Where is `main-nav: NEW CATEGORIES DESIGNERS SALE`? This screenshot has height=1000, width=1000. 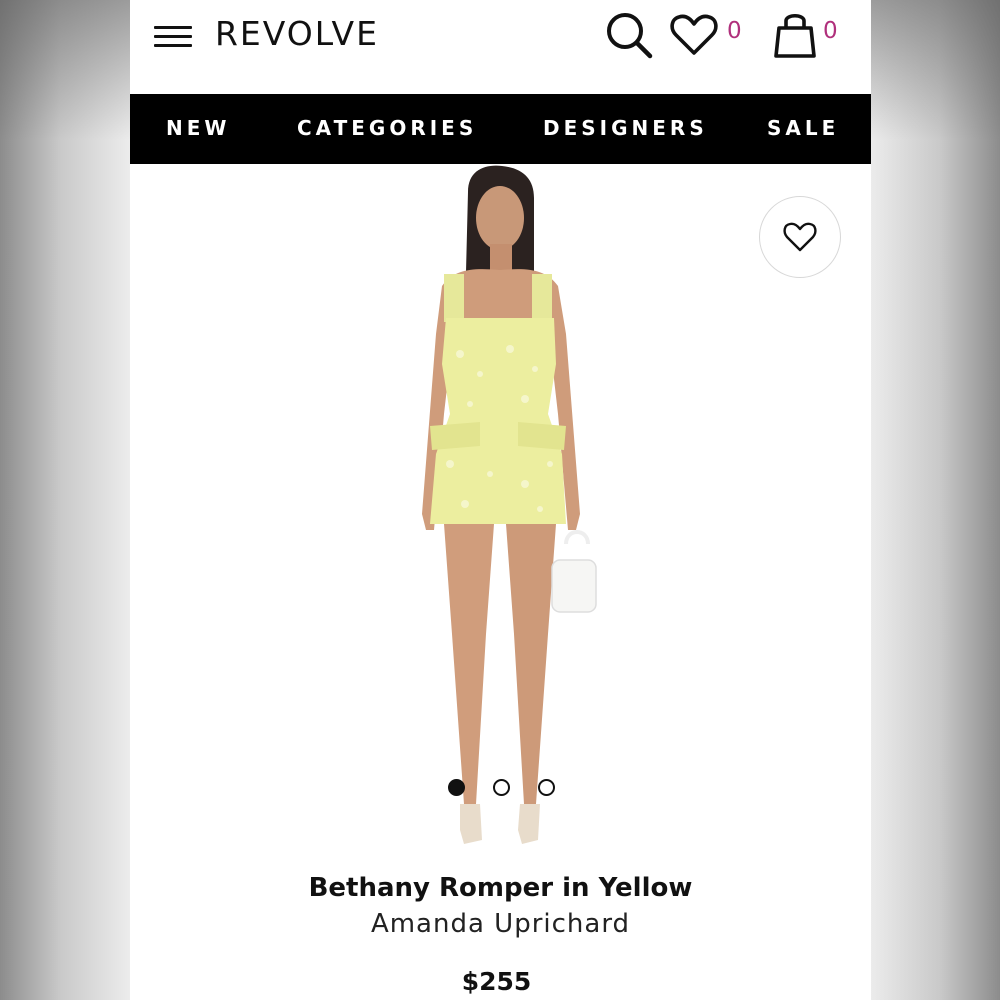
main-nav: NEW CATEGORIES DESIGNERS SALE is located at coordinates (500, 129).